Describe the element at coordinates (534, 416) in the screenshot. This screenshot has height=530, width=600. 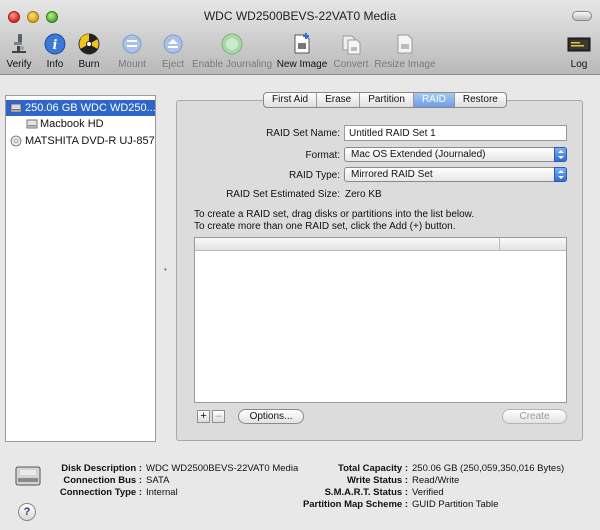
I see `create-button: Create` at that location.